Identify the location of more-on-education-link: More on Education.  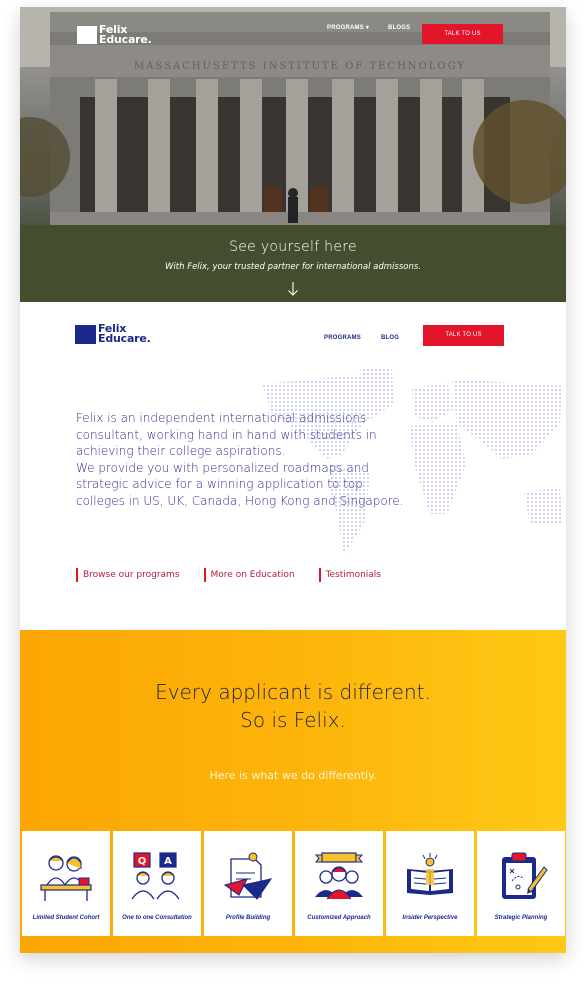
(249, 575).